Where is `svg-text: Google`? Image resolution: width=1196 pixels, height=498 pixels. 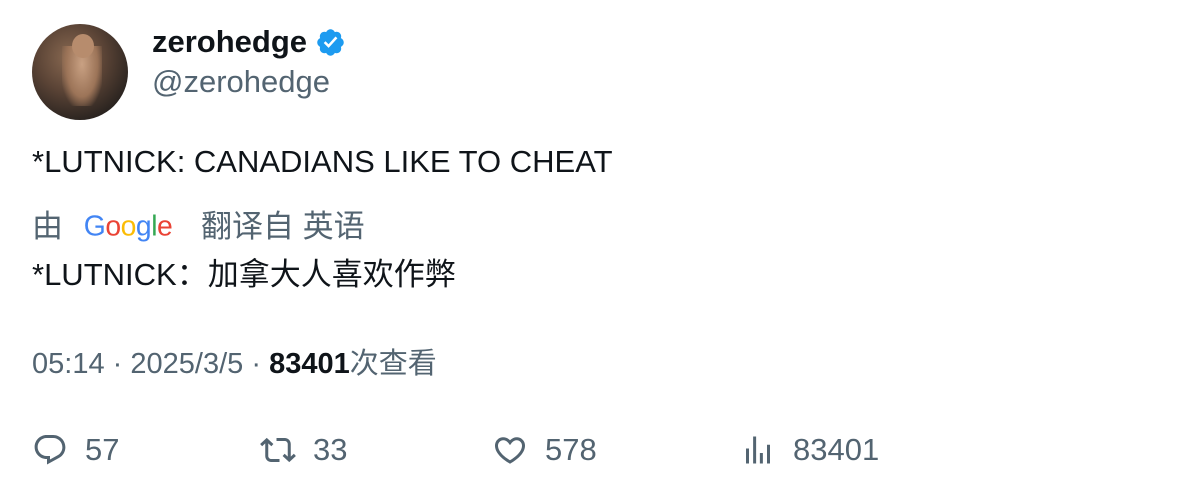
svg-text: Google is located at coordinates (128, 227).